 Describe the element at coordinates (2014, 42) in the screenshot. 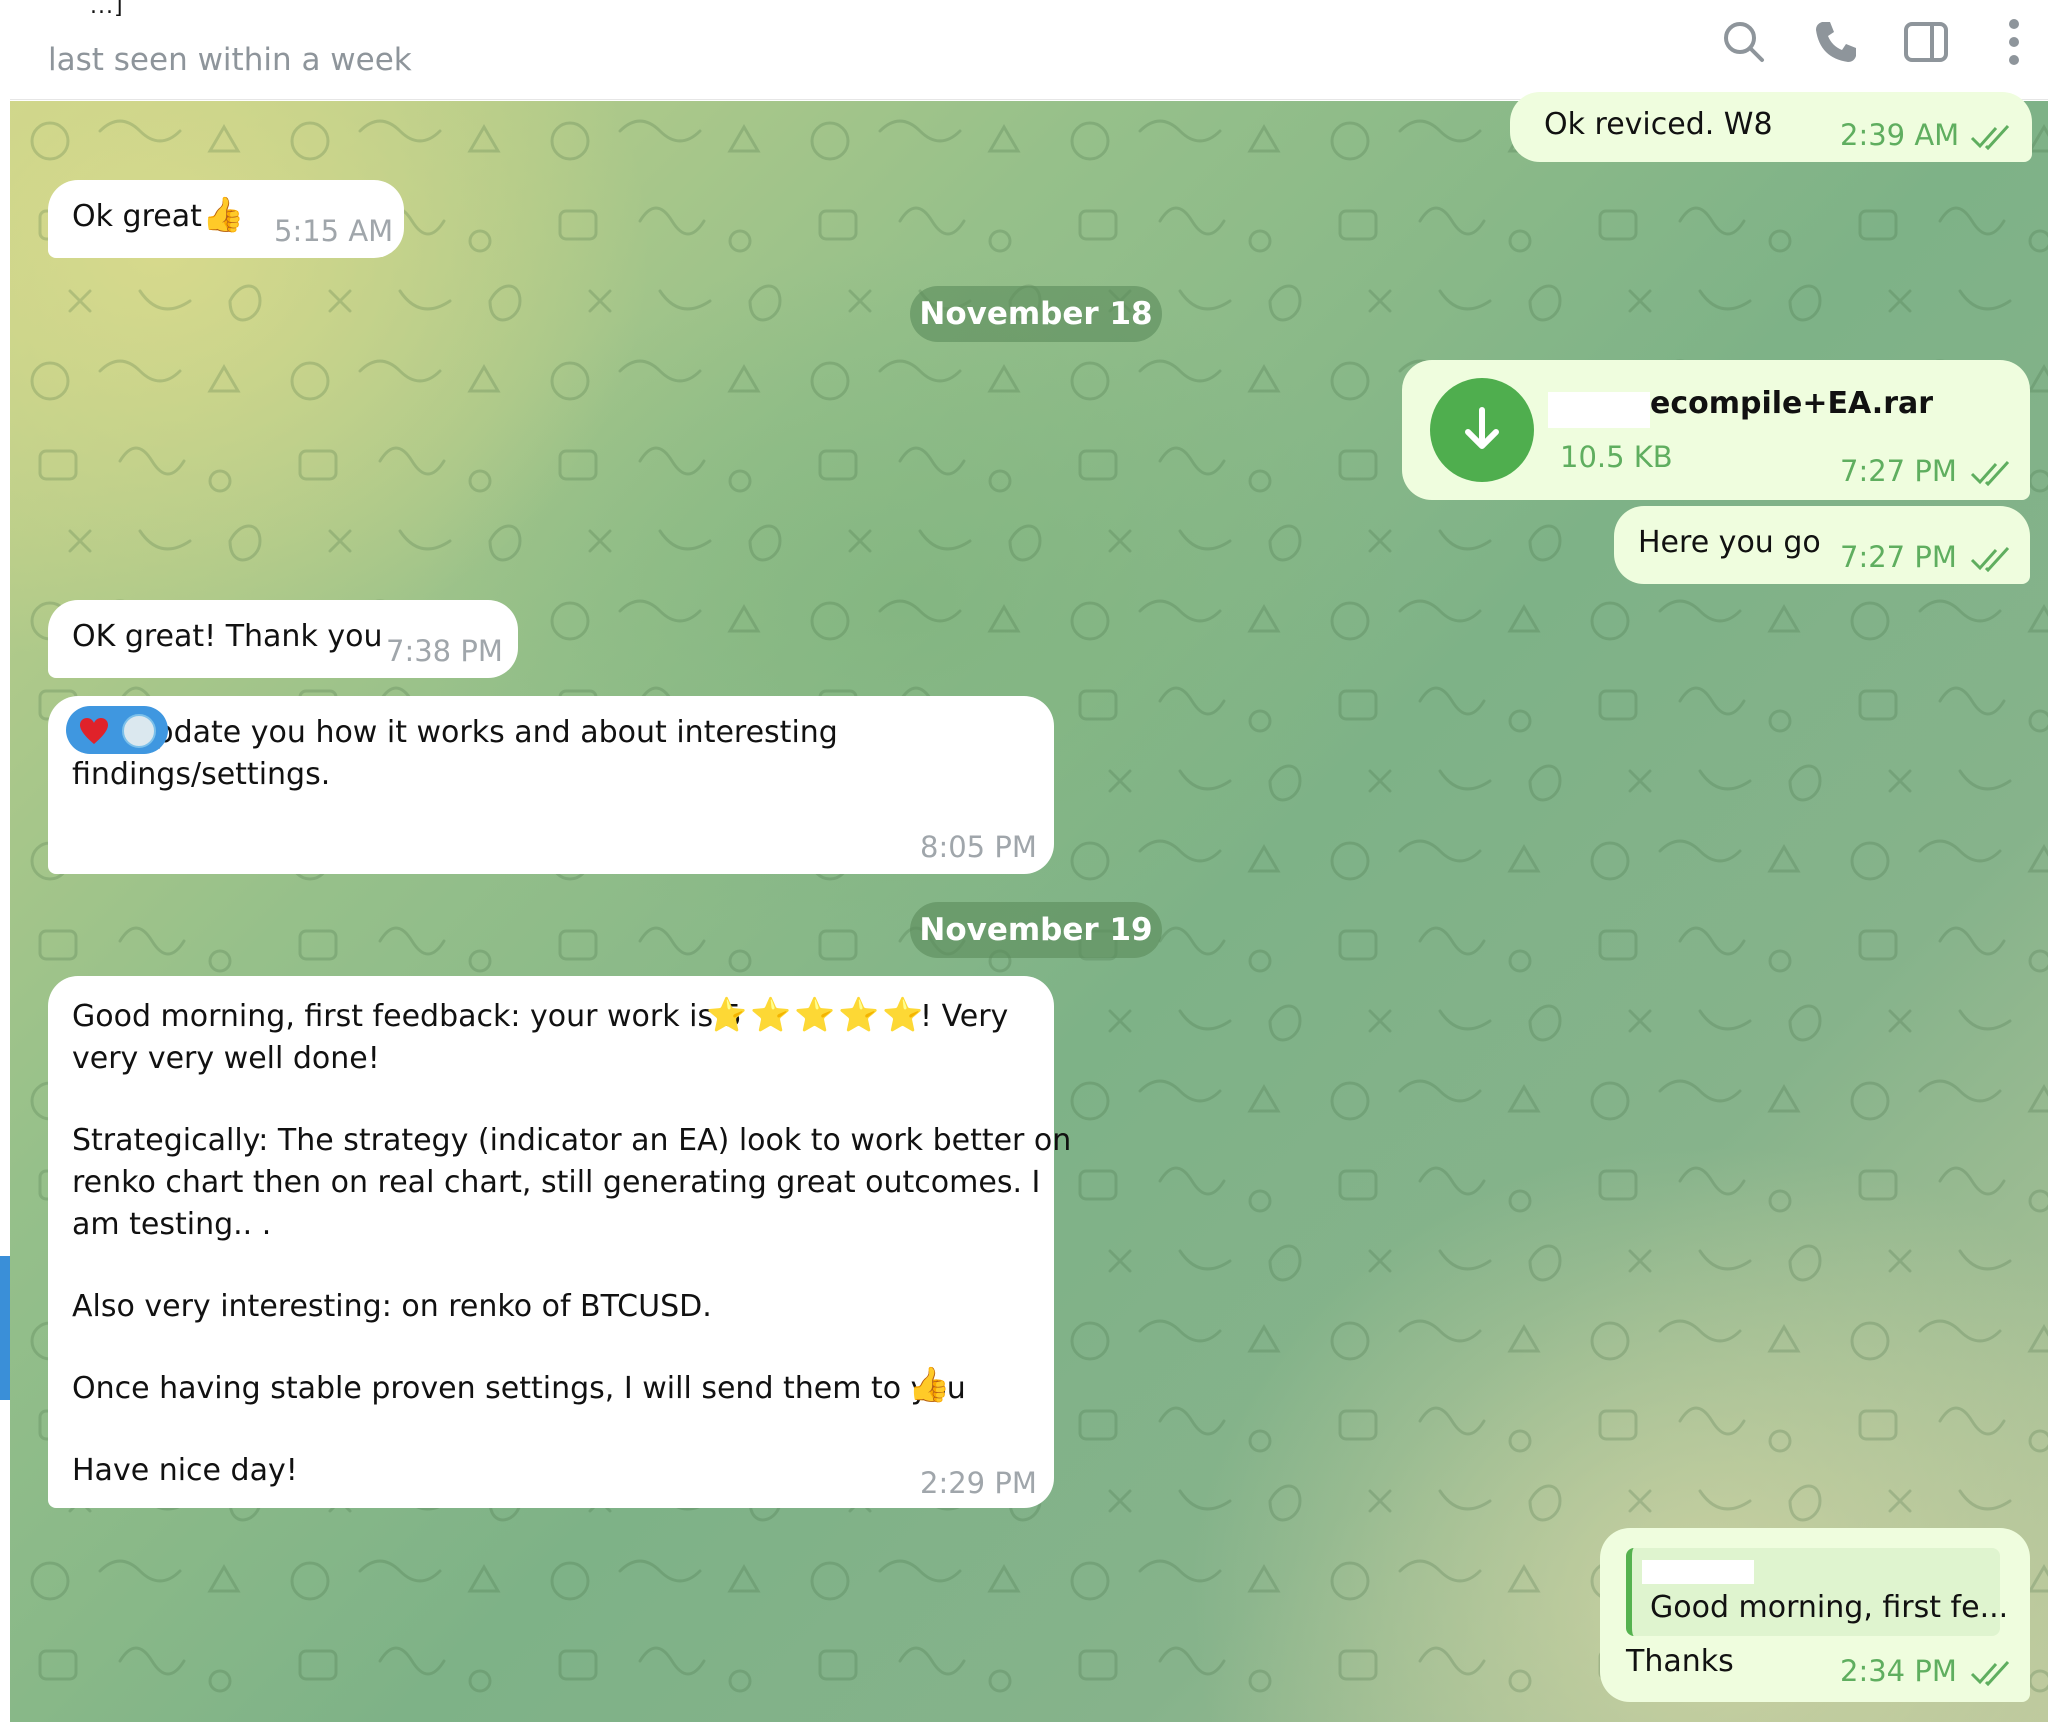

I see `more-vertical-icon` at that location.